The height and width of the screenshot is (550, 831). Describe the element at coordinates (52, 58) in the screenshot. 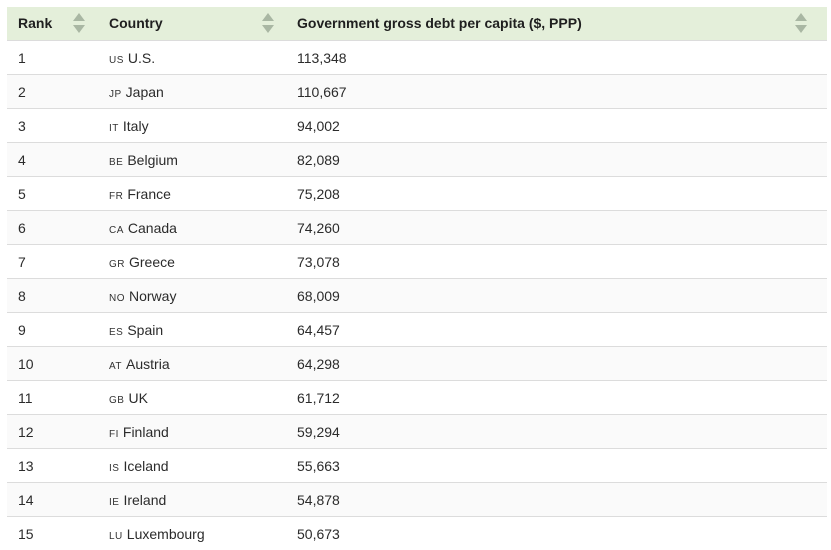

I see `rank-cell: 1` at that location.